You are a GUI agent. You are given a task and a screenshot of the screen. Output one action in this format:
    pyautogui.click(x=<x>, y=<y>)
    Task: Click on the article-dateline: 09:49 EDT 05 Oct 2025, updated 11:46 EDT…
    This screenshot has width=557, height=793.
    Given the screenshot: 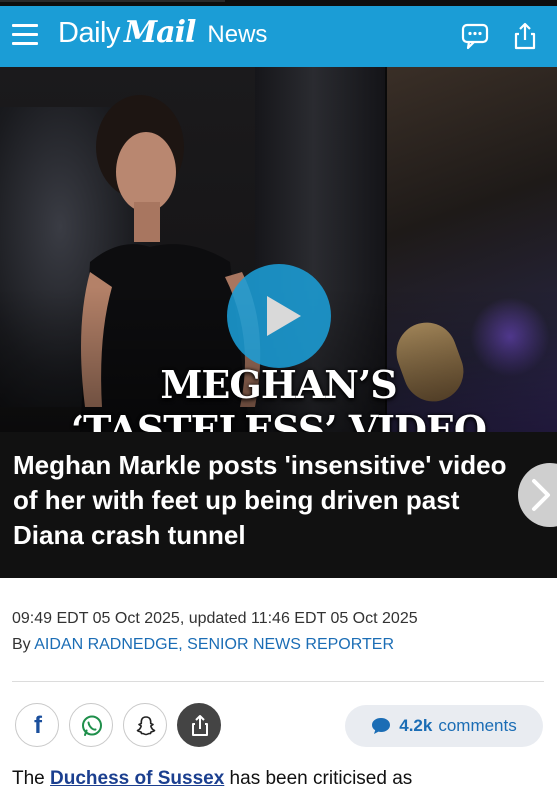 What is the action you would take?
    pyautogui.click(x=215, y=618)
    